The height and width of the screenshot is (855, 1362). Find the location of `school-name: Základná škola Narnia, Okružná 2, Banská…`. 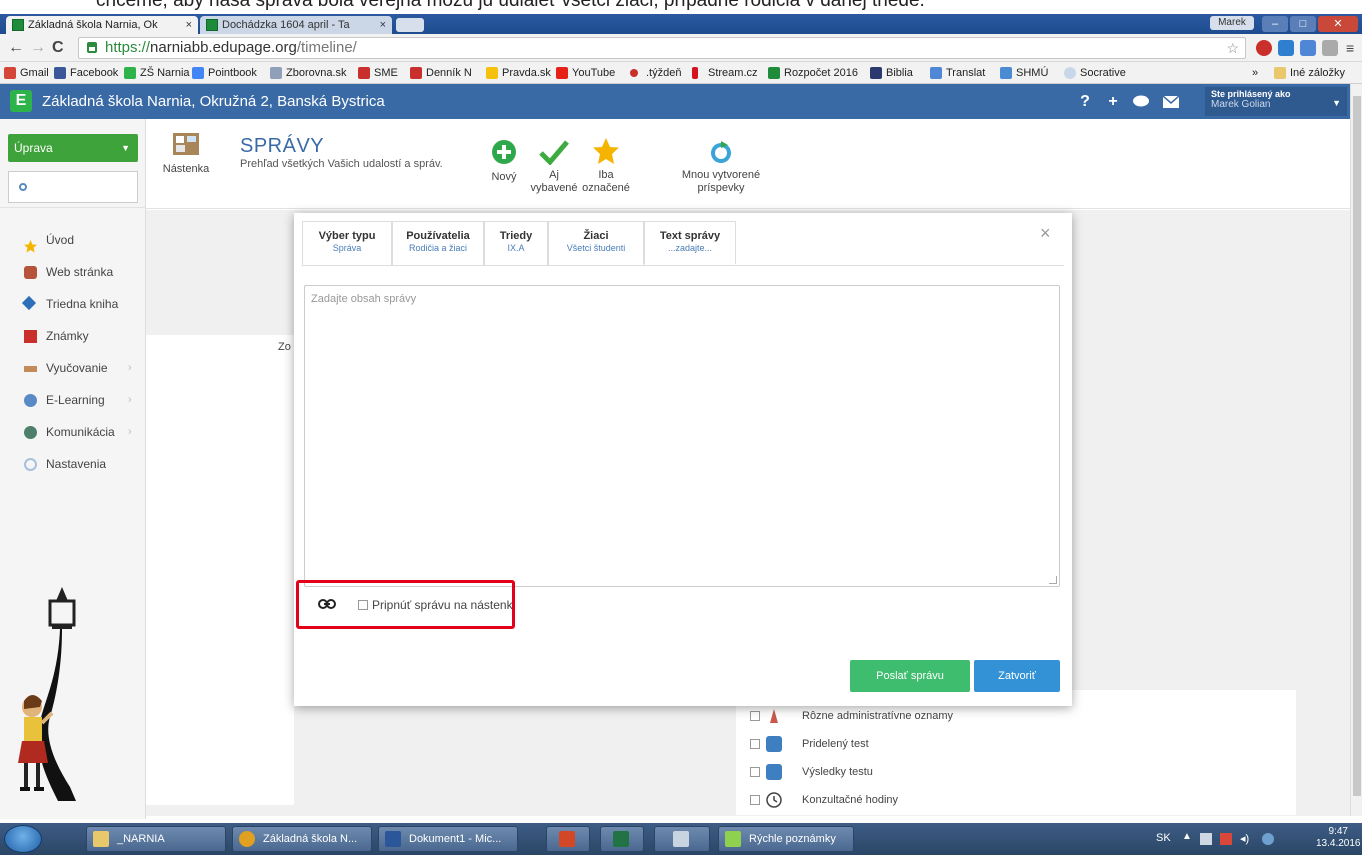

school-name: Základná škola Narnia, Okružná 2, Banská… is located at coordinates (213, 101).